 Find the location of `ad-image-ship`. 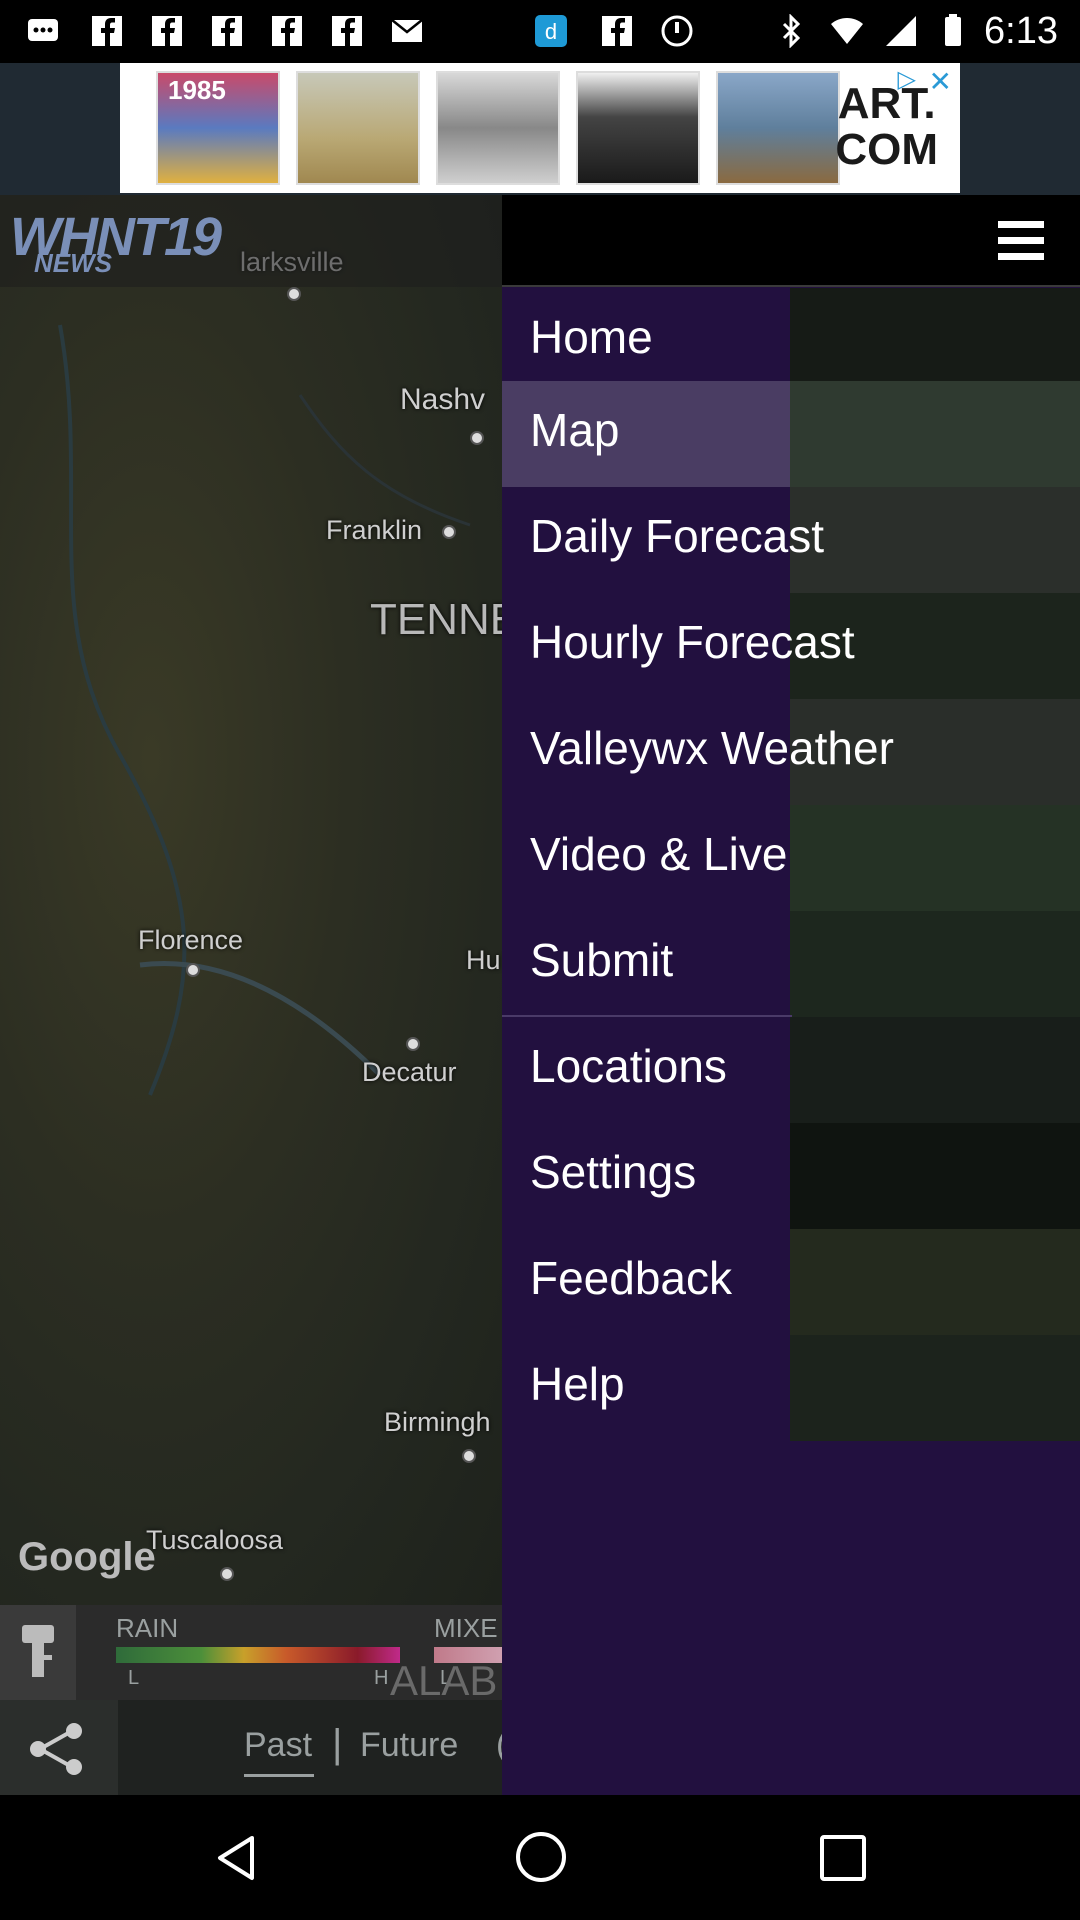

ad-image-ship is located at coordinates (778, 128).